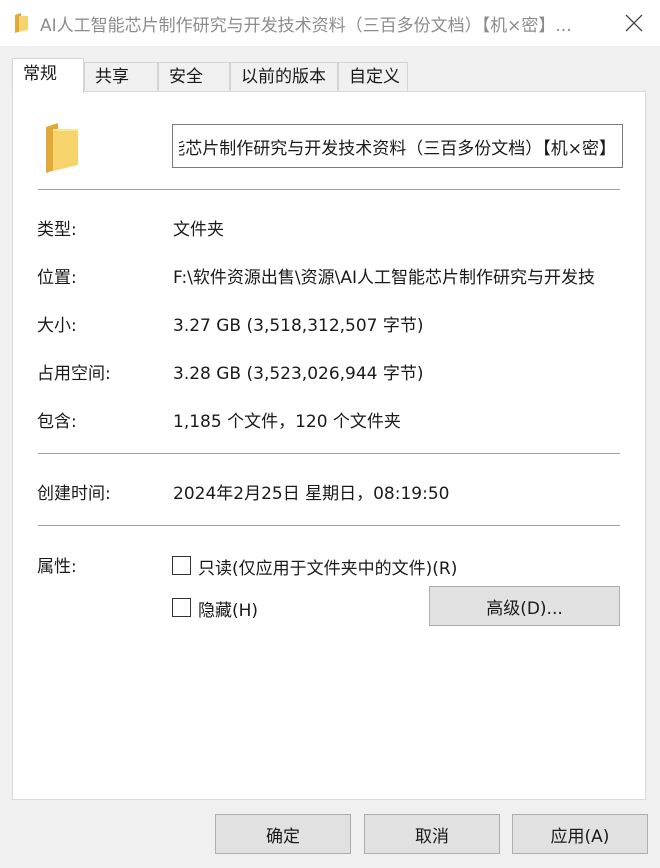  I want to click on folder-icon, so click(21, 23).